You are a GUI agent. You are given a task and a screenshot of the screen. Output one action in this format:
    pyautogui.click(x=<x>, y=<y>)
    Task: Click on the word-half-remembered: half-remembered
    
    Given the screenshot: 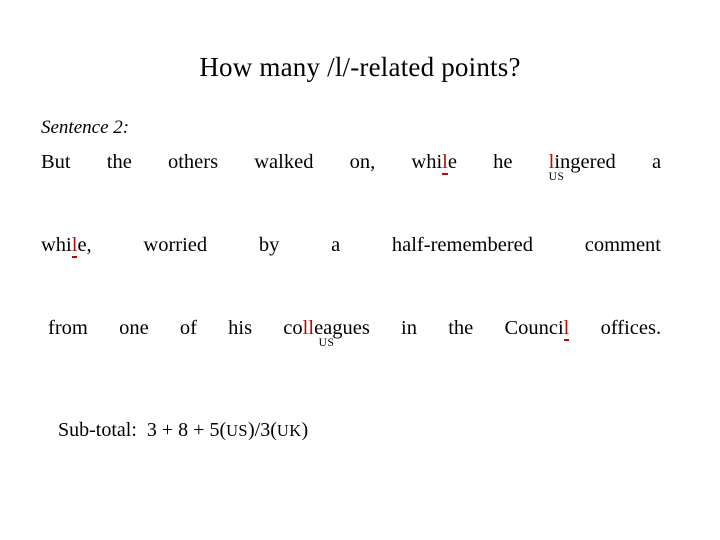 What is the action you would take?
    pyautogui.click(x=462, y=245)
    